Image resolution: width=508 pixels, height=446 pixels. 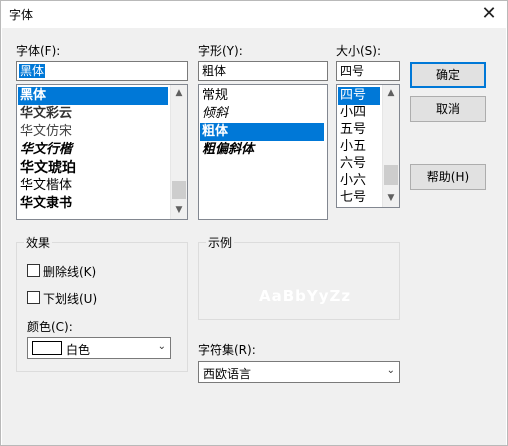 I want to click on font-list-item: 华文仿宋, so click(x=93, y=132).